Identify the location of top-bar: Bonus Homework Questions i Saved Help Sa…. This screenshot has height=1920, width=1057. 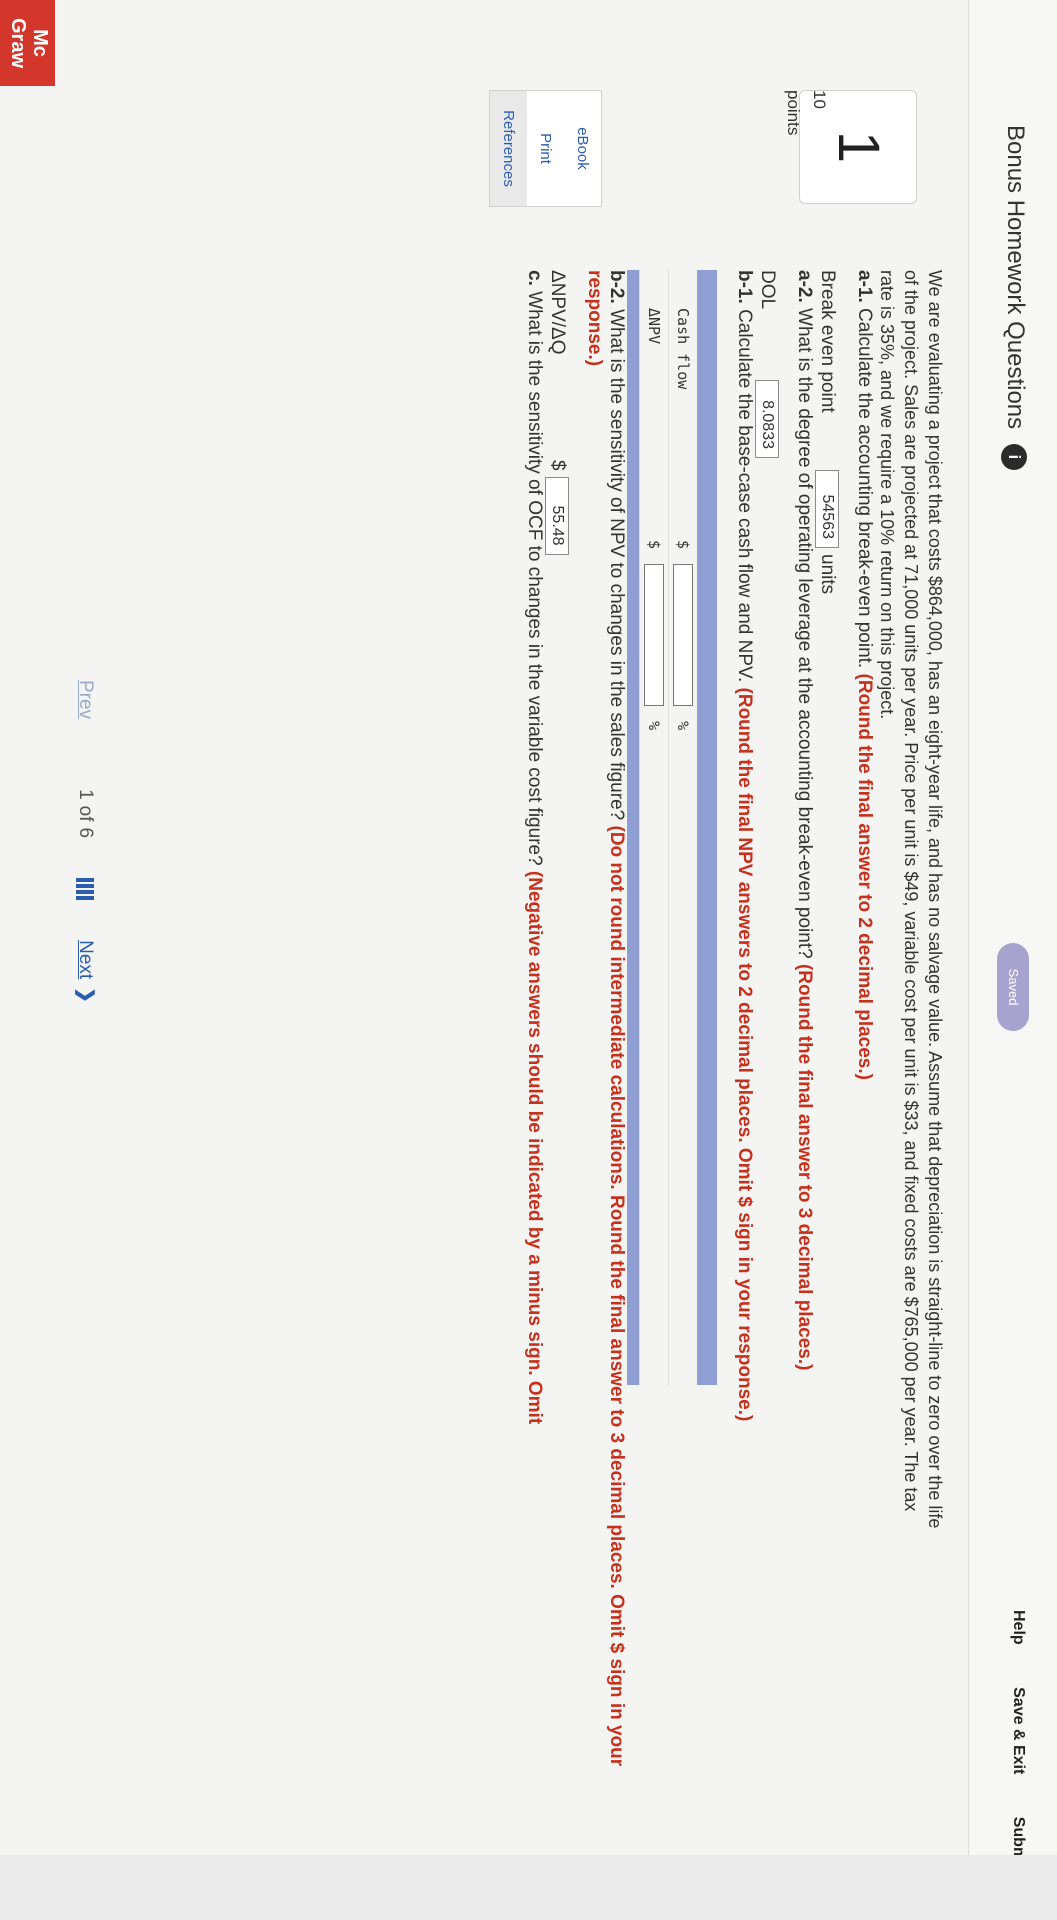
(1012, 960).